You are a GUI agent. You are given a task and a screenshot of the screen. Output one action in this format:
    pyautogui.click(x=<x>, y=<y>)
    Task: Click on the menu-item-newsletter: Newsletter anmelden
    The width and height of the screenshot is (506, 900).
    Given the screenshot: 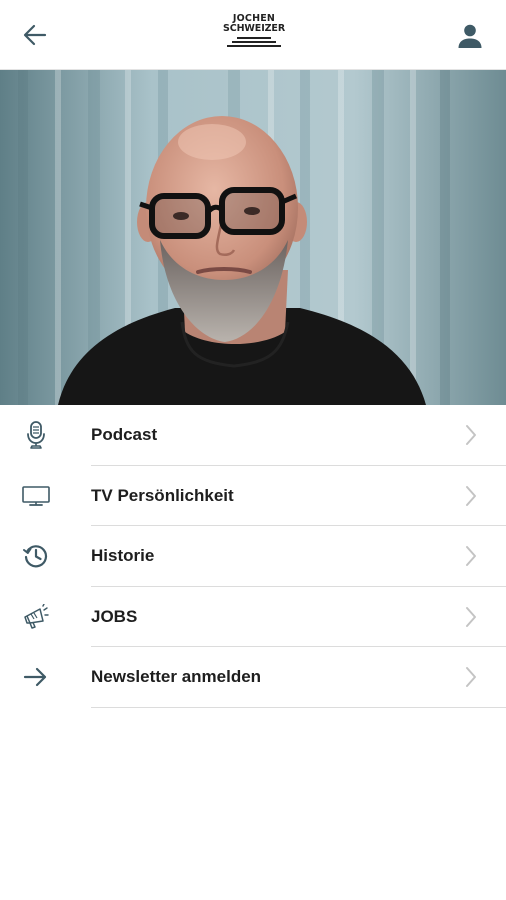 What is the action you would take?
    pyautogui.click(x=253, y=677)
    